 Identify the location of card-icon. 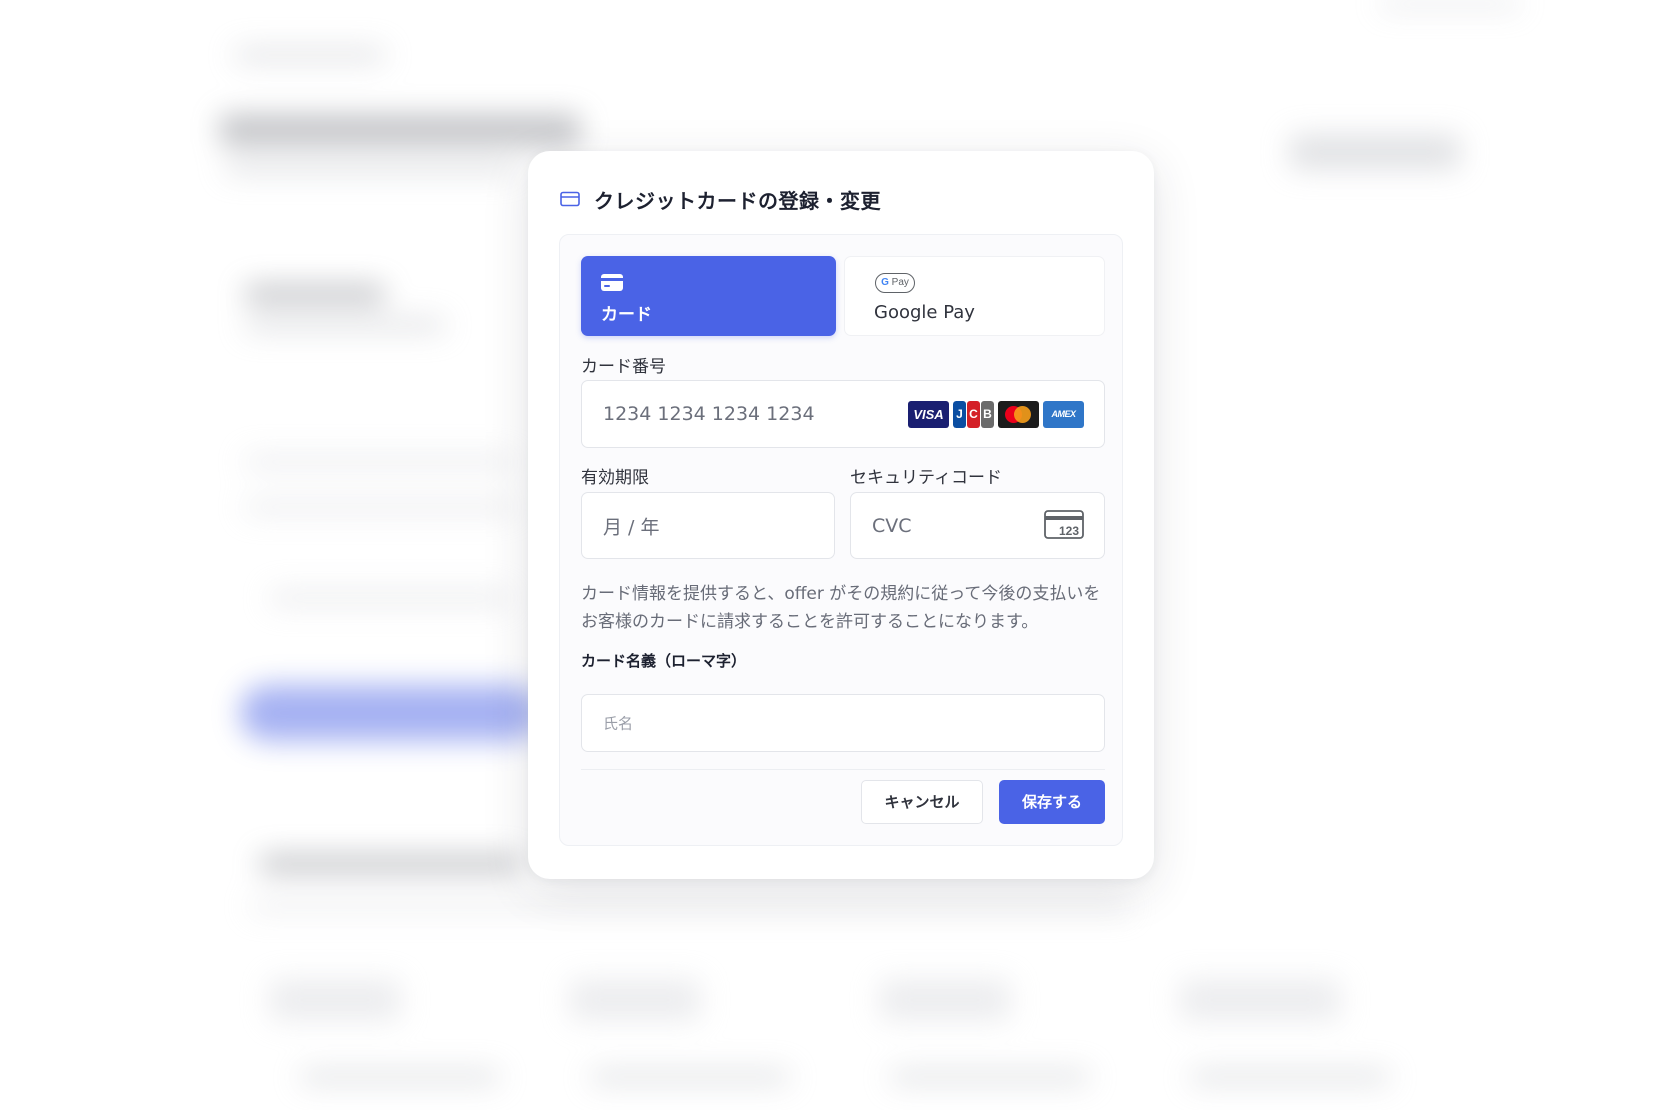
(612, 282).